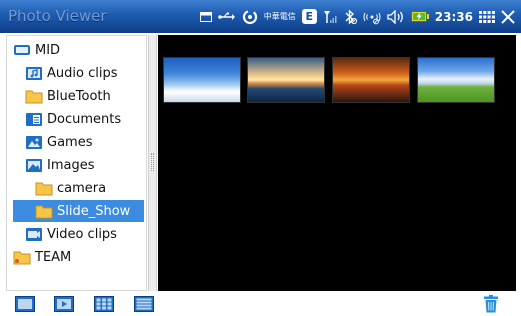  I want to click on clouds-photo, so click(202, 80).